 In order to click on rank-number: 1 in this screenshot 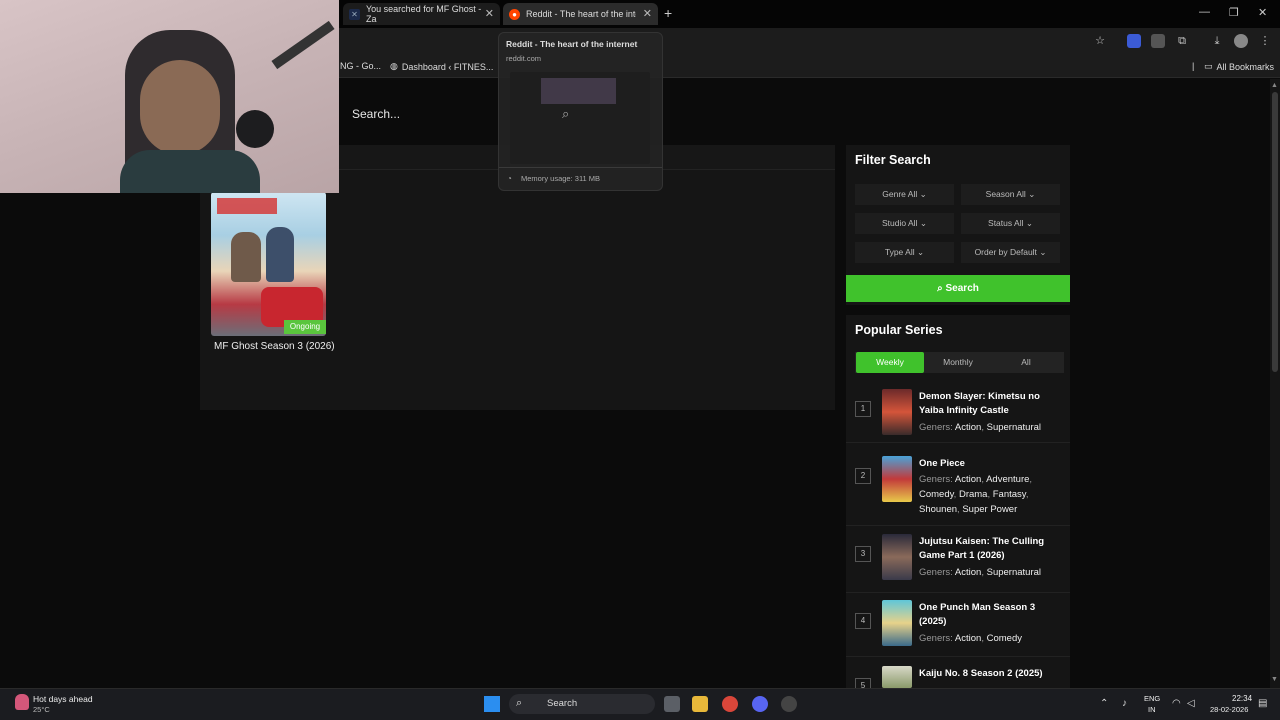, I will do `click(863, 409)`.